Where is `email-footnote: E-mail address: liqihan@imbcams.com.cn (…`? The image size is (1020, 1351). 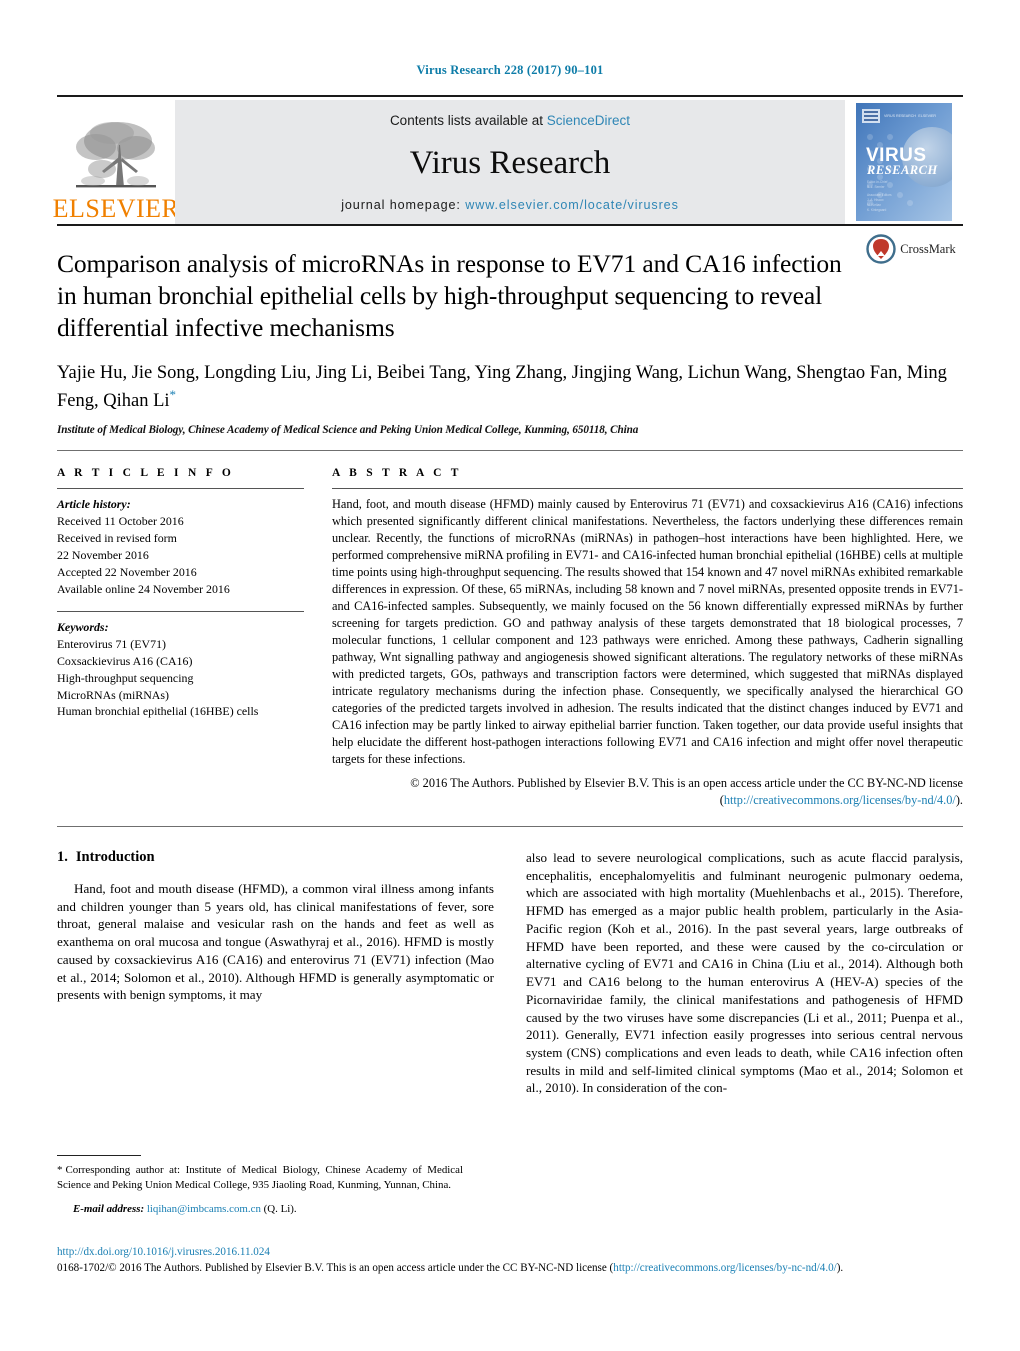
email-footnote: E-mail address: liqihan@imbcams.com.cn (… is located at coordinates (260, 1209).